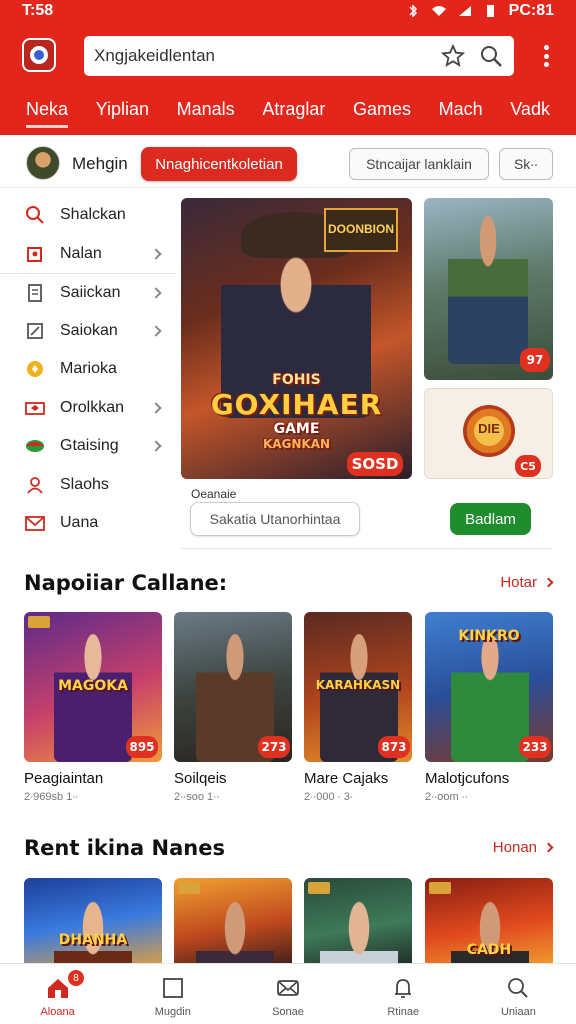 The height and width of the screenshot is (1024, 576). What do you see at coordinates (84, 484) in the screenshot?
I see `sidebar-item-label: Slaohs` at bounding box center [84, 484].